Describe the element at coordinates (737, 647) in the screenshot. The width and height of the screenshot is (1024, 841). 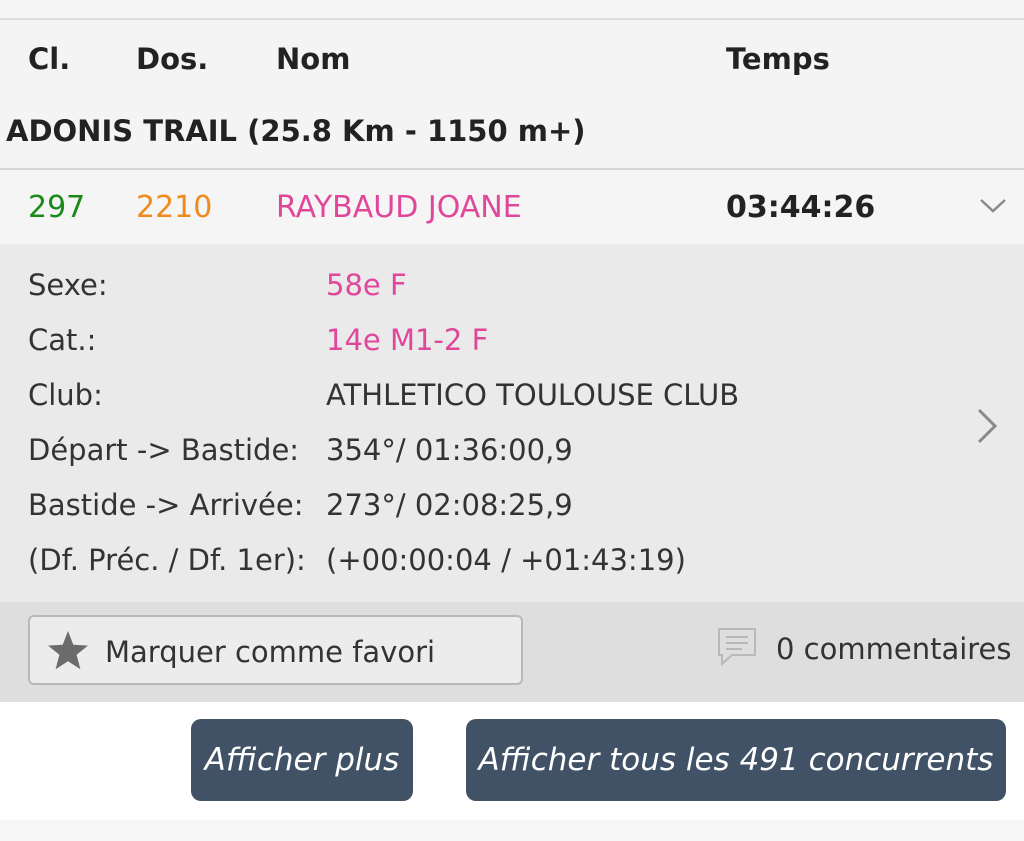
I see `comment-icon` at that location.